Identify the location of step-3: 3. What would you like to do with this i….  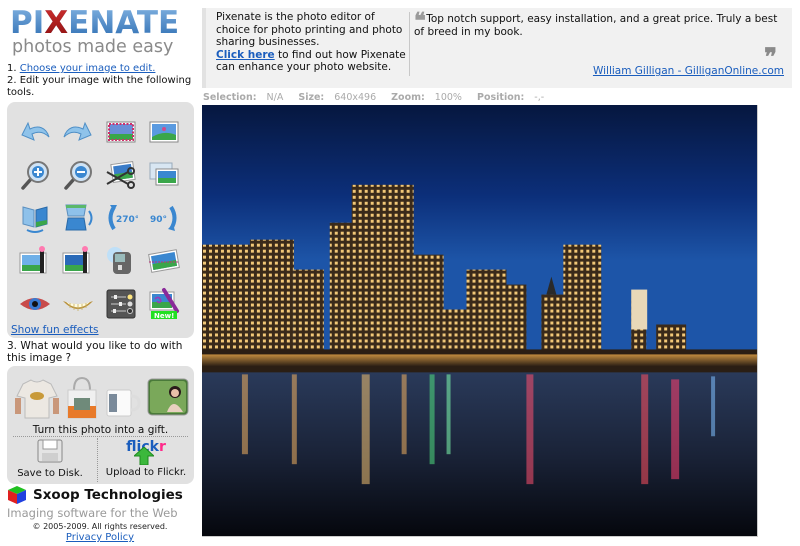
(95, 352).